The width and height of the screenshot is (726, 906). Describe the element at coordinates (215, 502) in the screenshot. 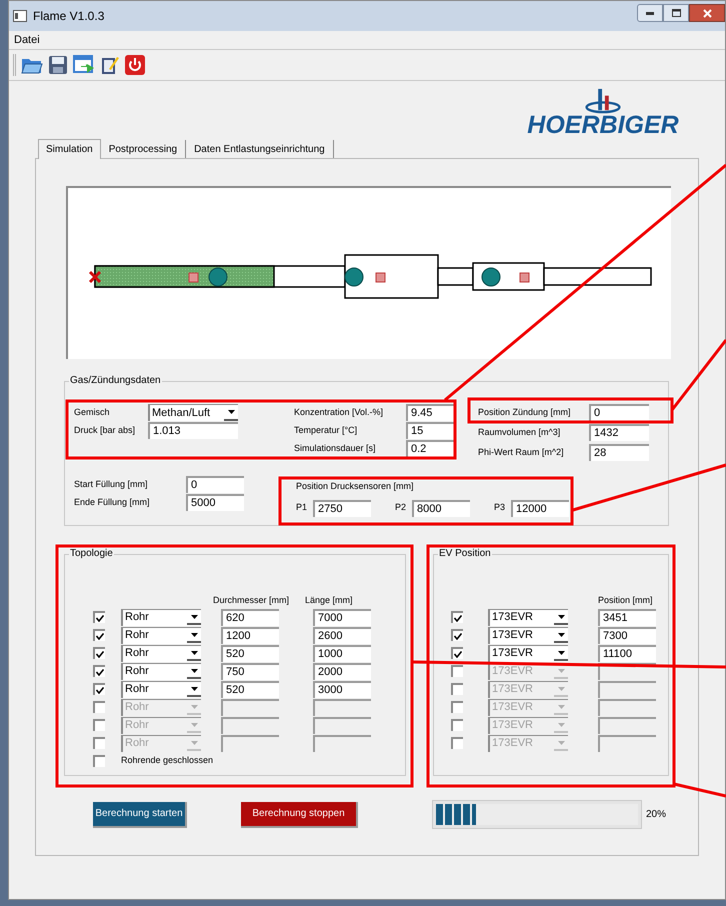

I see `input-field: 5000` at that location.